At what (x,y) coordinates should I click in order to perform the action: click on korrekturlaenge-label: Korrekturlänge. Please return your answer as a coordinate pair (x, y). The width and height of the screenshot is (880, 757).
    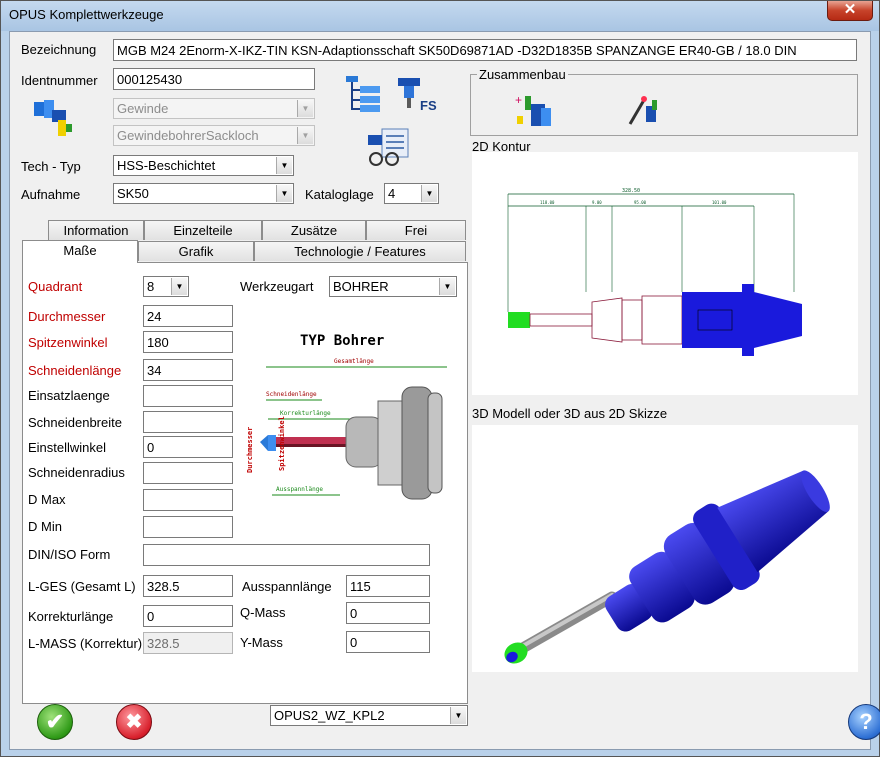
    Looking at the image, I should click on (71, 616).